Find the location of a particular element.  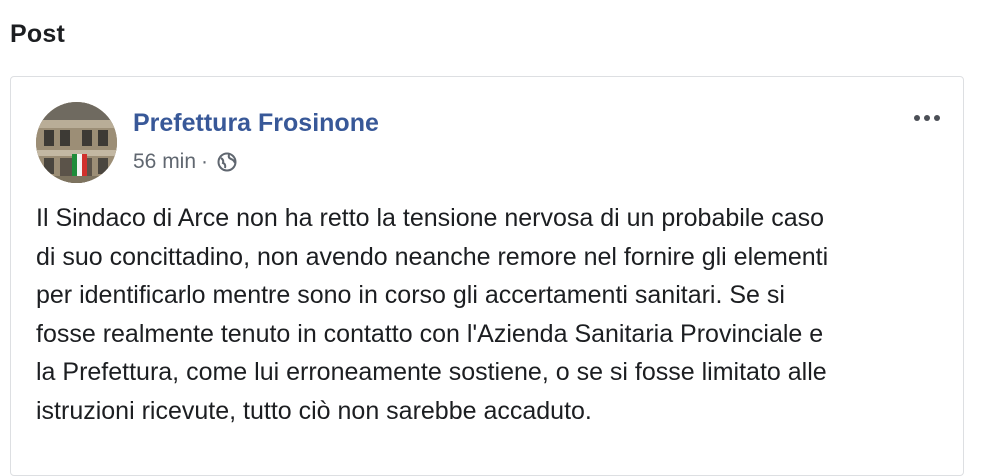

more-horizontal-icon is located at coordinates (917, 118).